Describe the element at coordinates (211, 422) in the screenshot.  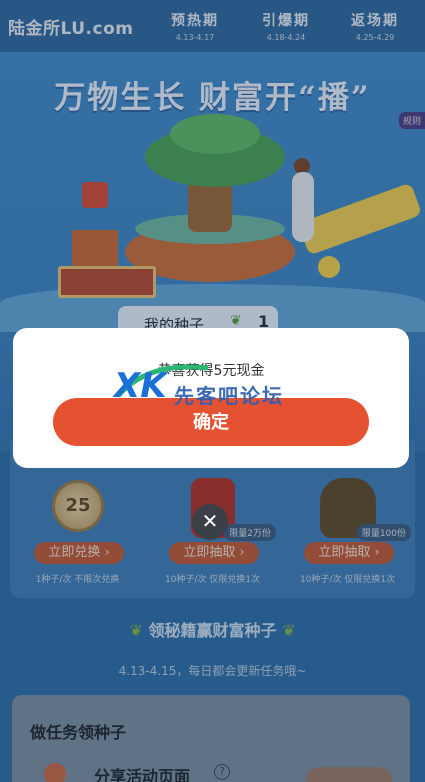
I see `confirm-button: 确定` at that location.